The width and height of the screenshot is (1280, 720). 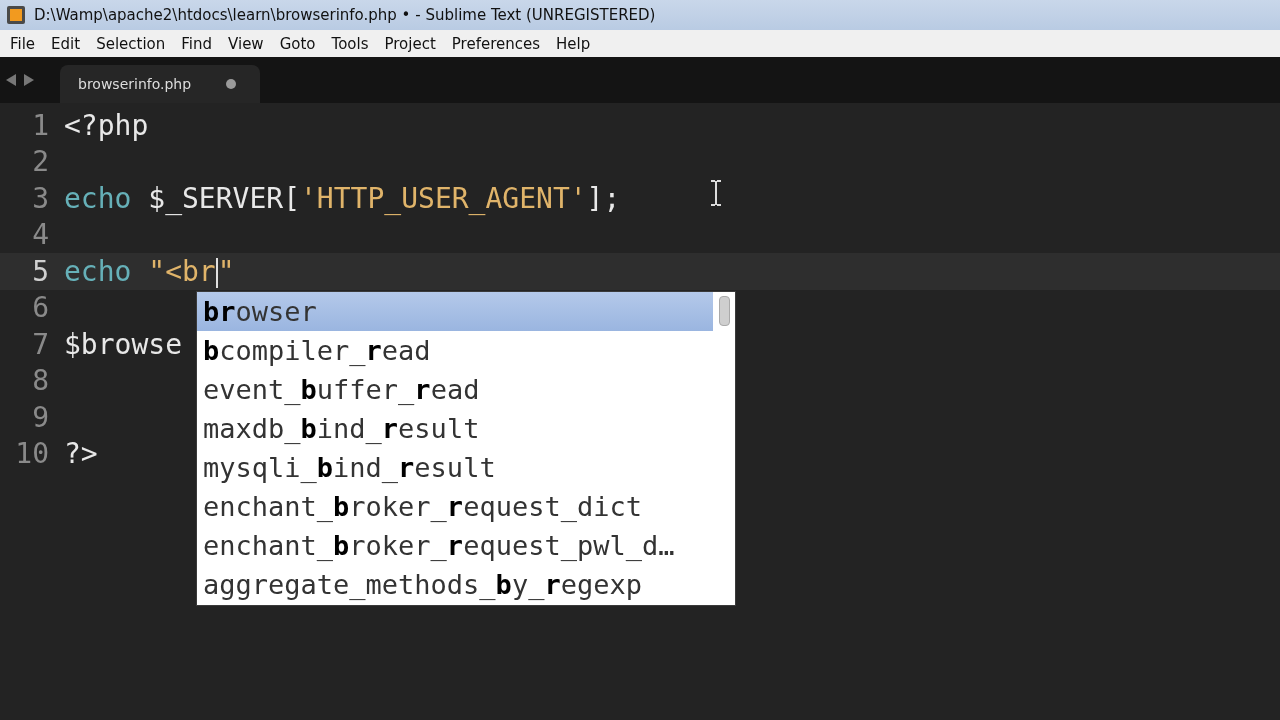 I want to click on line-number: 1, so click(x=40, y=125).